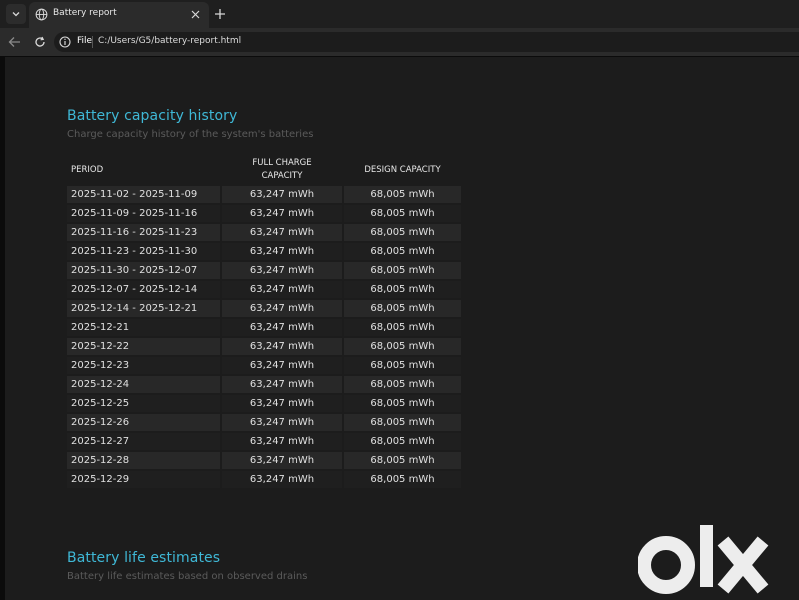 This screenshot has height=600, width=799. I want to click on close-tab-button, so click(195, 14).